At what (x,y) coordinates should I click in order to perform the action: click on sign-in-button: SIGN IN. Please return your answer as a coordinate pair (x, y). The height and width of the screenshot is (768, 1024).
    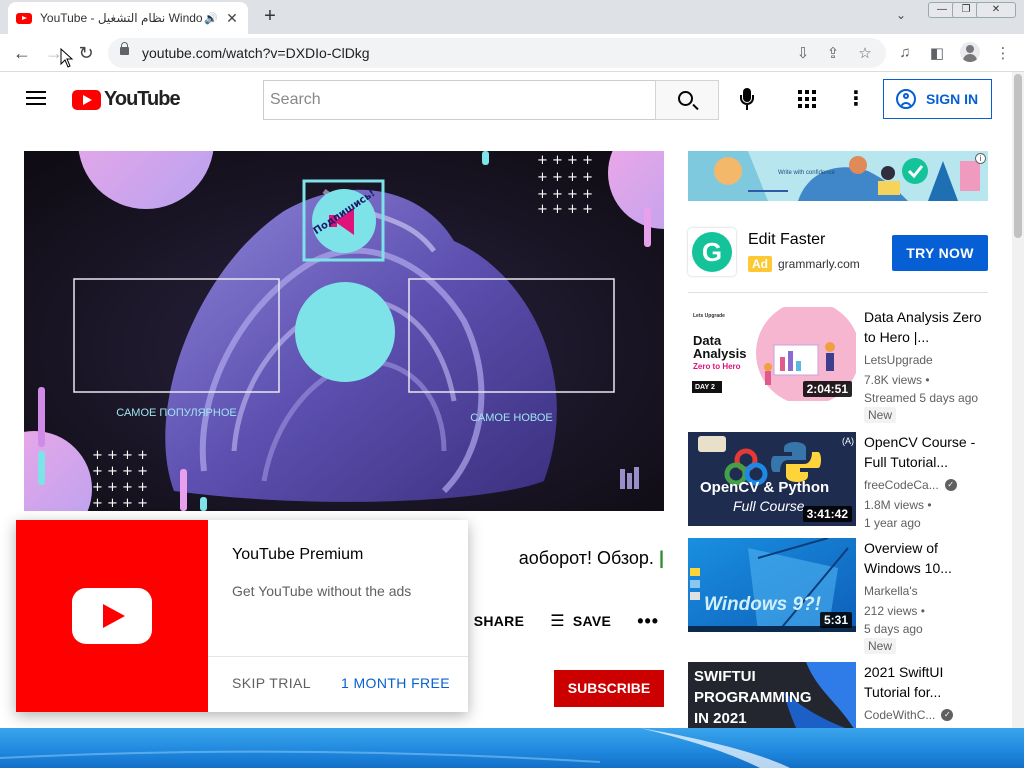
    Looking at the image, I should click on (937, 99).